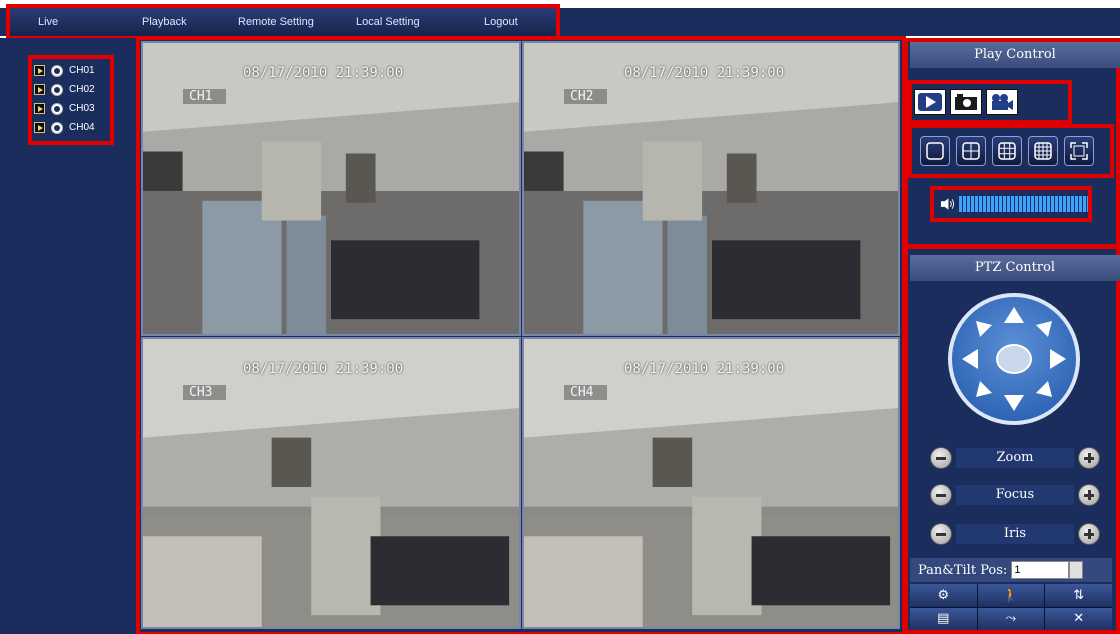  I want to click on track-button: ⤳, so click(1011, 618).